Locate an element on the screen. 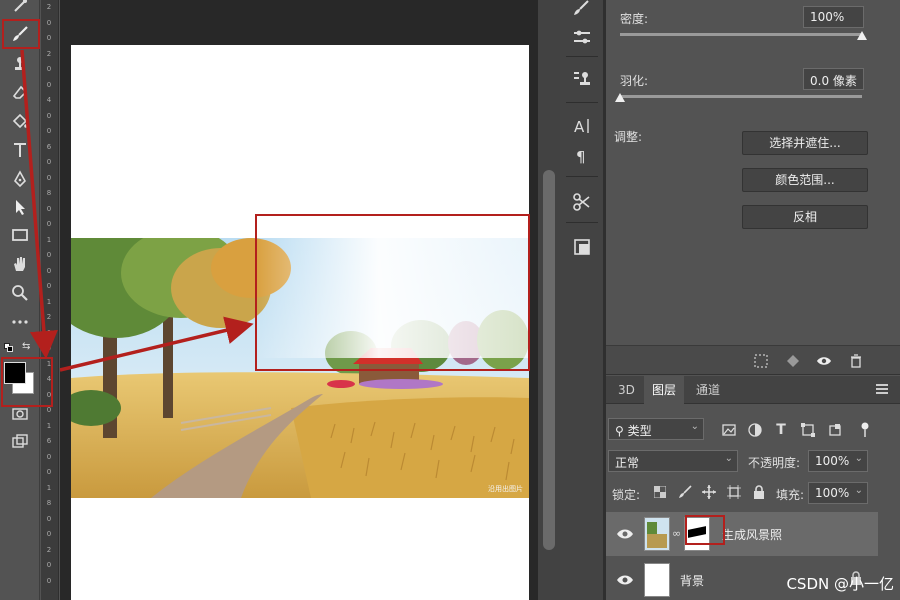 The image size is (900, 600). type-filter-icon: T is located at coordinates (781, 430).